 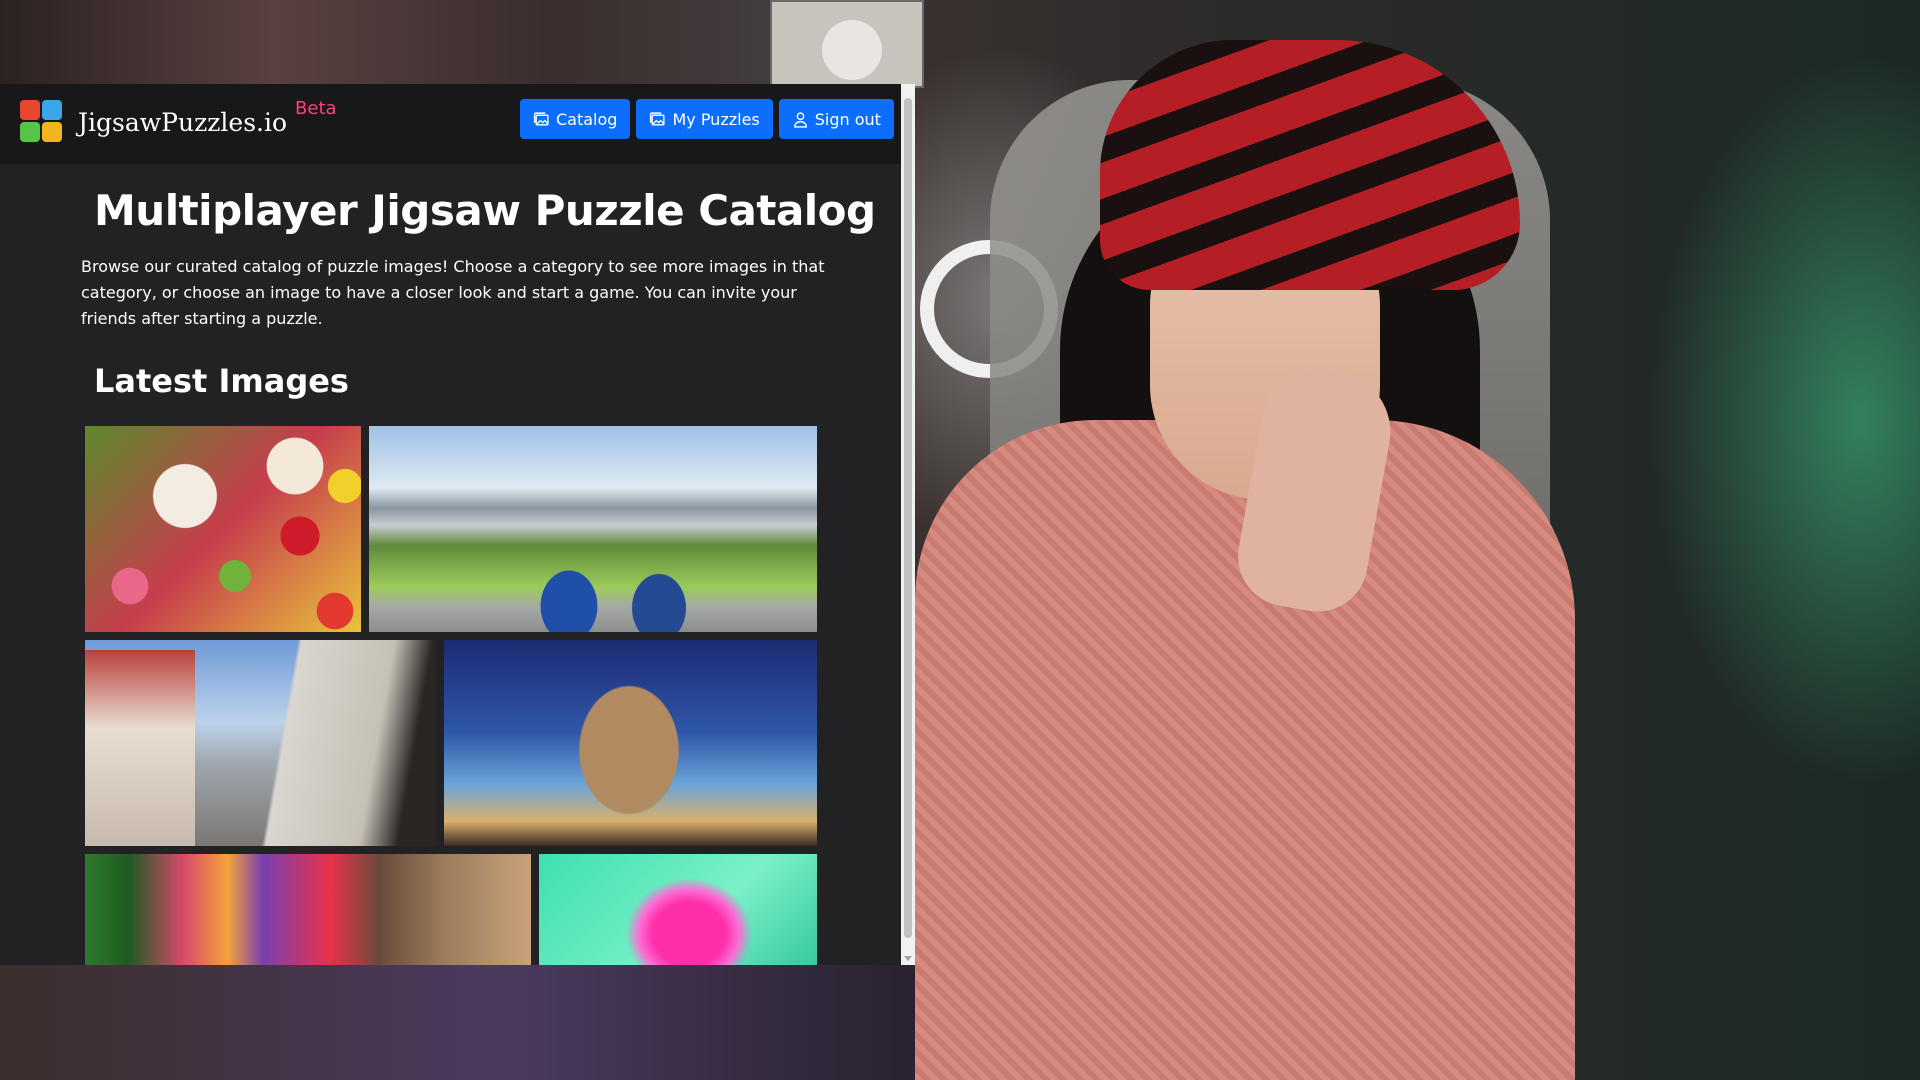 I want to click on sign-out-button-label: Sign out, so click(x=847, y=119).